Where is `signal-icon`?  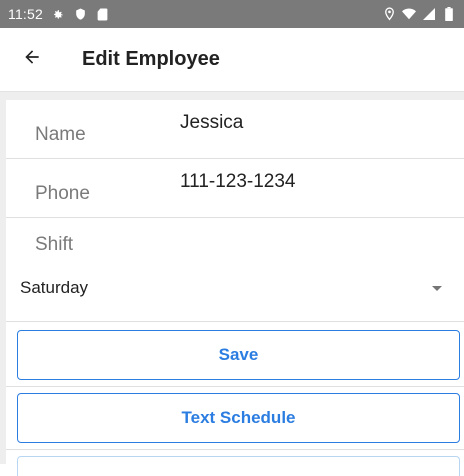
signal-icon is located at coordinates (429, 14).